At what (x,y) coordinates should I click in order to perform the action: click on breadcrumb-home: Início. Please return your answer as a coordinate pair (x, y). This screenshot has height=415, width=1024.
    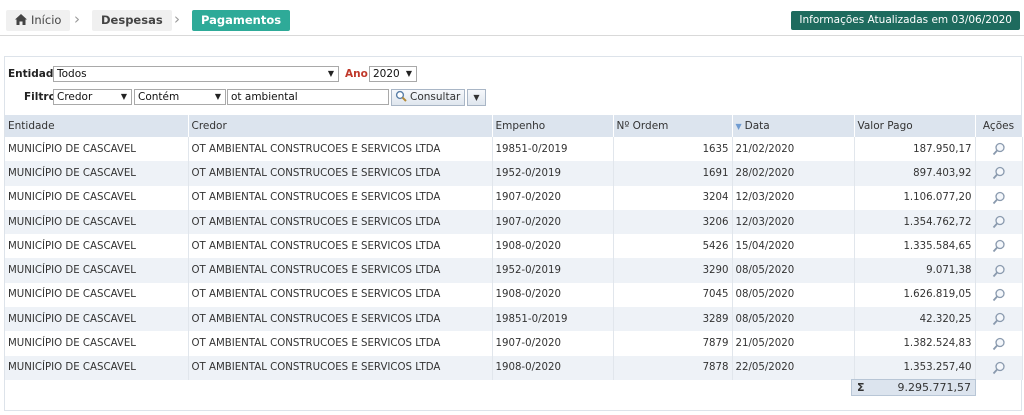
    Looking at the image, I should click on (38, 20).